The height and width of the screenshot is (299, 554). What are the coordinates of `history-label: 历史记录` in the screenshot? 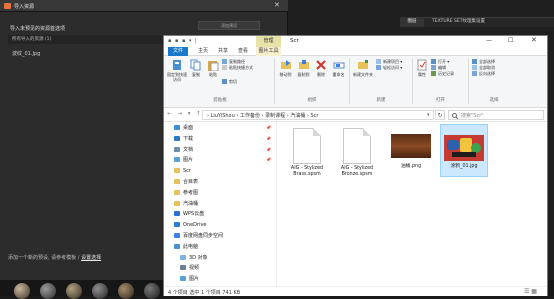 It's located at (446, 73).